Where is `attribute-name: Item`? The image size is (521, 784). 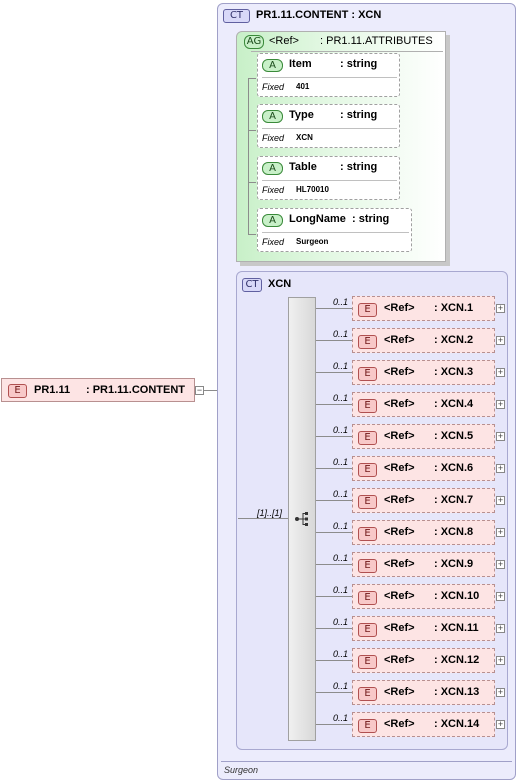
attribute-name: Item is located at coordinates (300, 64).